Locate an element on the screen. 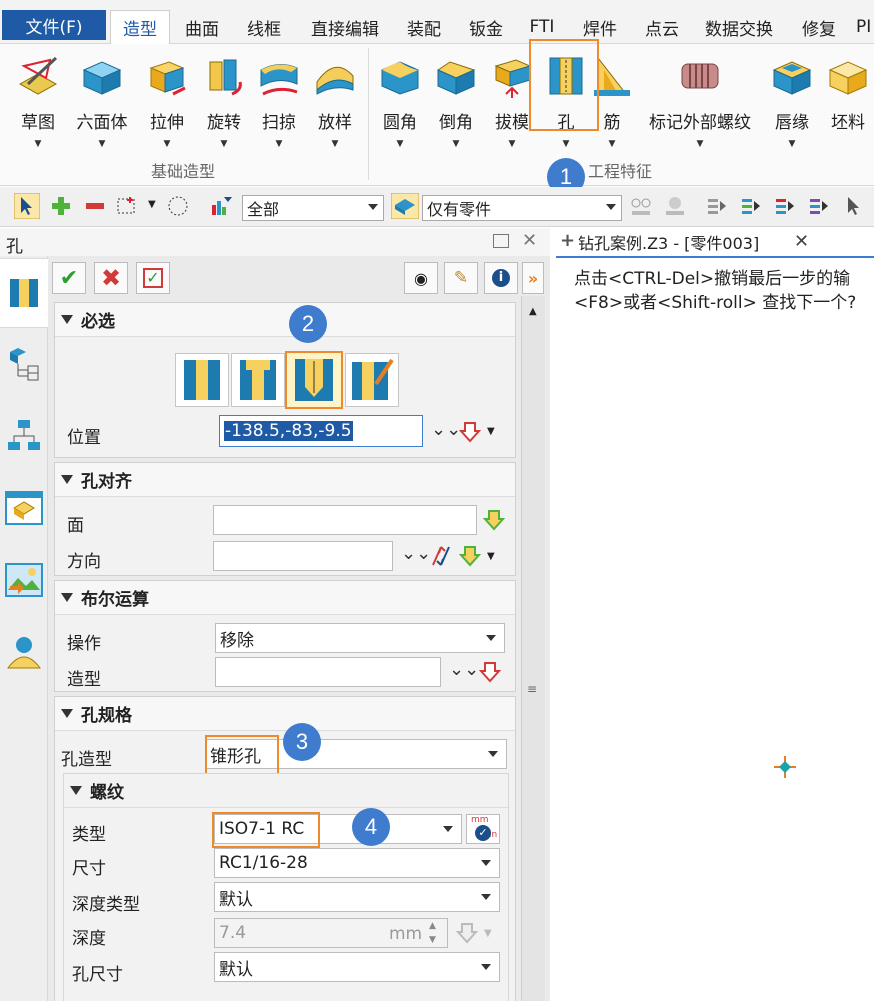  side-tab-hole is located at coordinates (24, 293).